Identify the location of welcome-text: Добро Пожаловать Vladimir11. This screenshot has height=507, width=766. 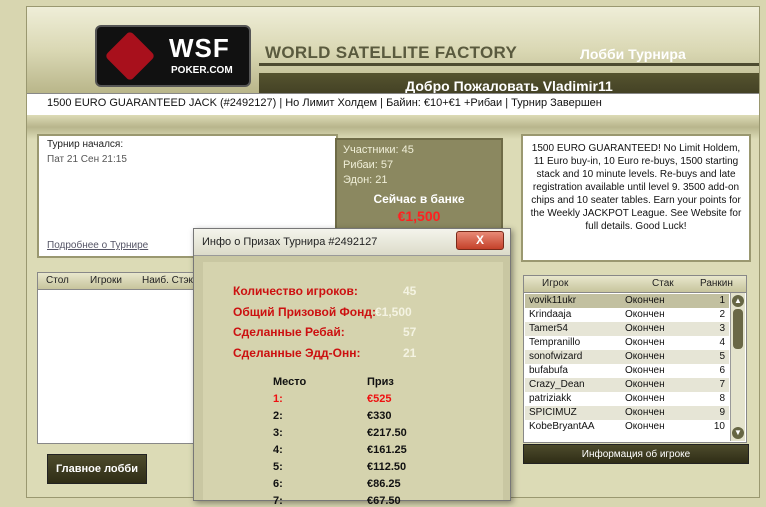
(509, 86).